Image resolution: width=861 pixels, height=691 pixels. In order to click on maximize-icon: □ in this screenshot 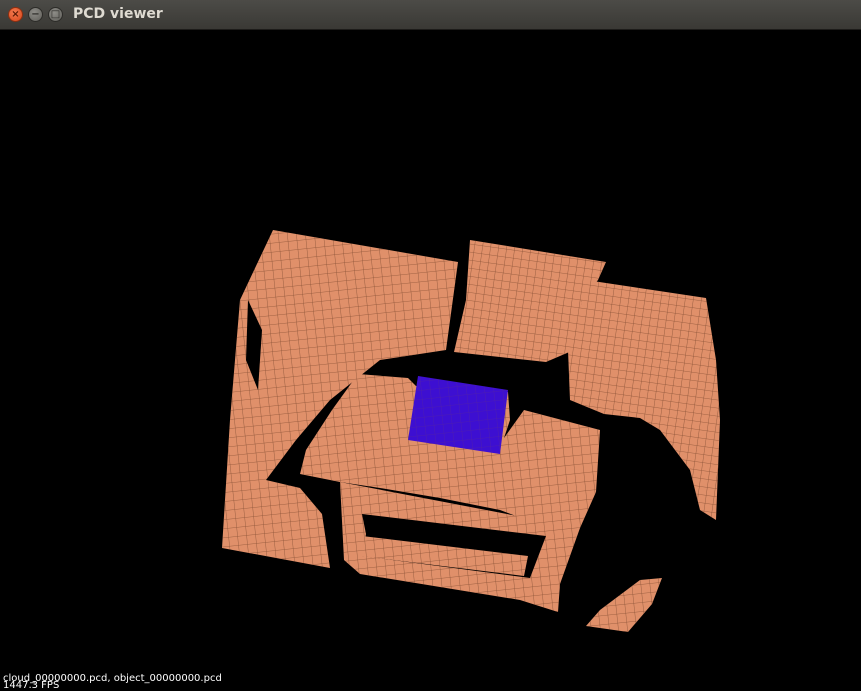, I will do `click(55, 14)`.